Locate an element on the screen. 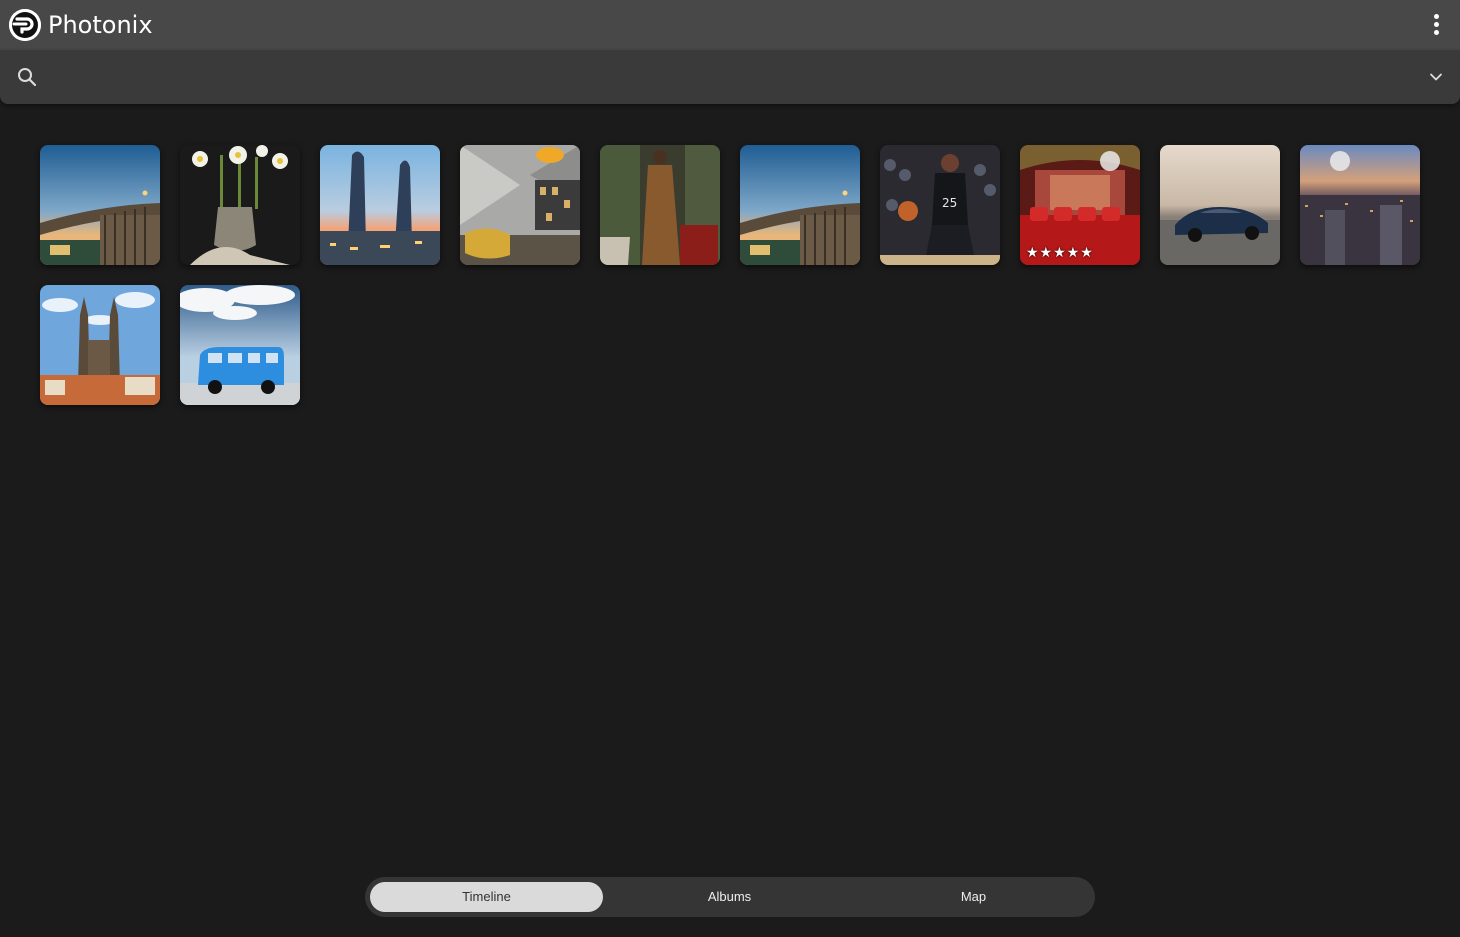 Image resolution: width=1460 pixels, height=937 pixels. photo-image: 25 is located at coordinates (940, 205).